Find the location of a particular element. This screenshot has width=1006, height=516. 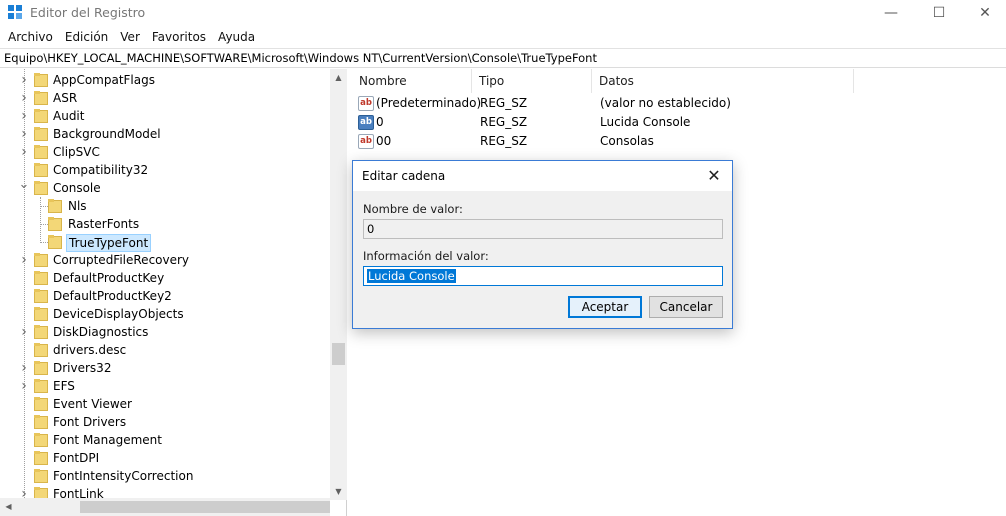

tree-item: › ASR is located at coordinates (165, 98).